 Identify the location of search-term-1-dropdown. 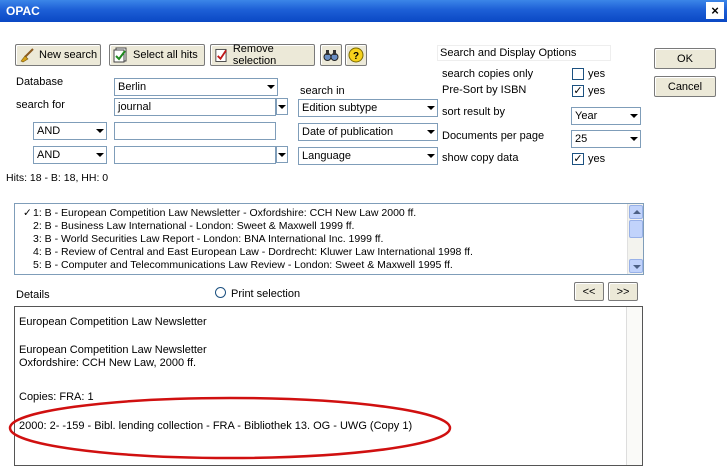
(282, 106).